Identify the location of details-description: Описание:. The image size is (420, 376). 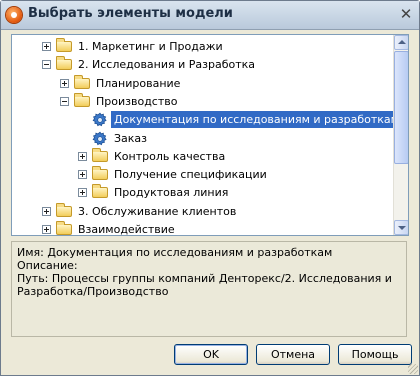
(47, 265).